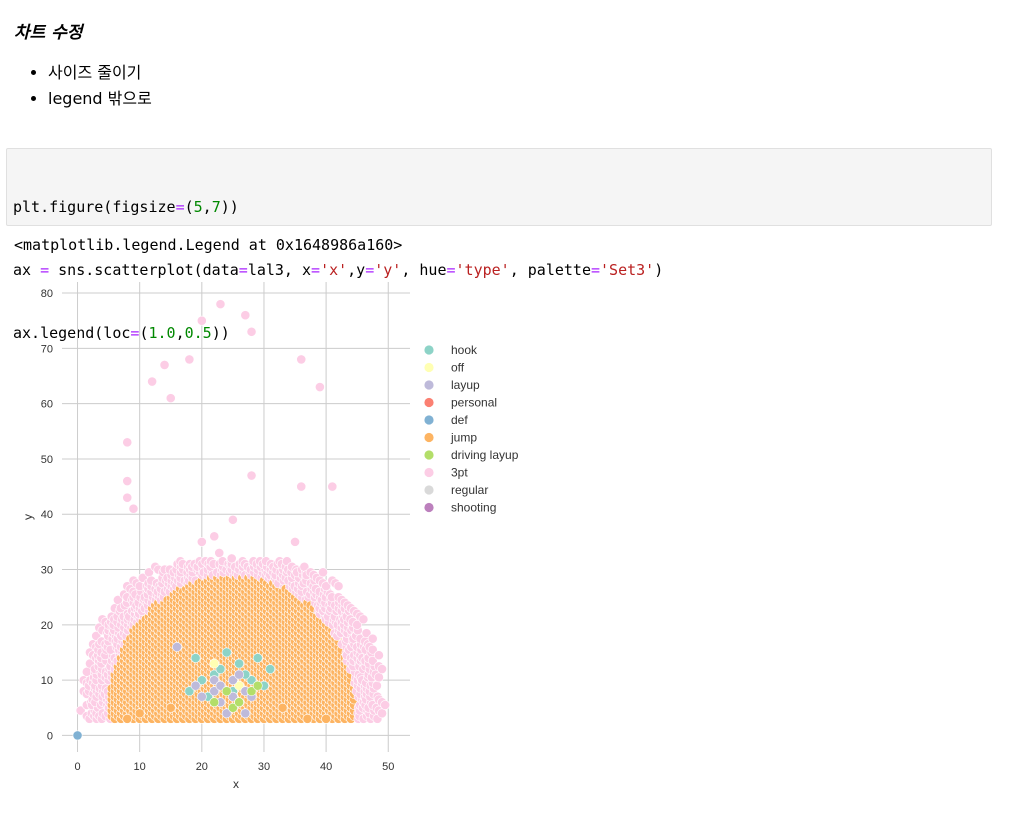 This screenshot has width=1012, height=824. Describe the element at coordinates (229, 207) in the screenshot. I see `code-token: ))` at that location.